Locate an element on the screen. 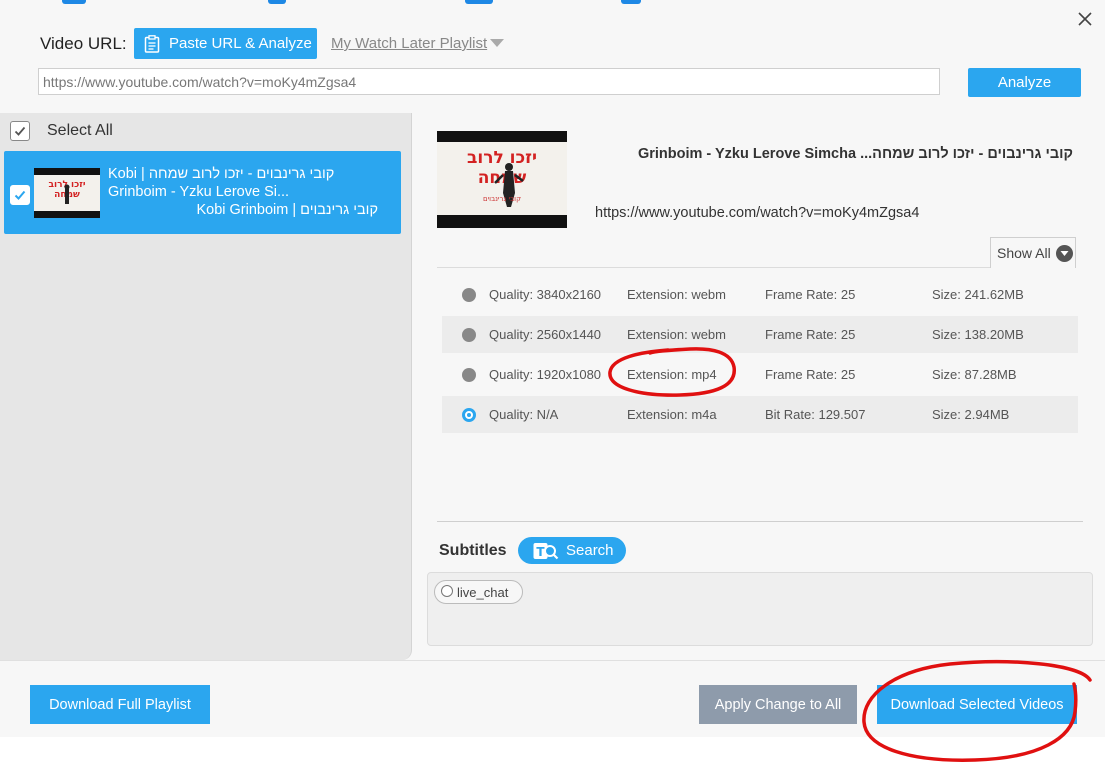  format-quality: Quality: 3840x2160 is located at coordinates (545, 294).